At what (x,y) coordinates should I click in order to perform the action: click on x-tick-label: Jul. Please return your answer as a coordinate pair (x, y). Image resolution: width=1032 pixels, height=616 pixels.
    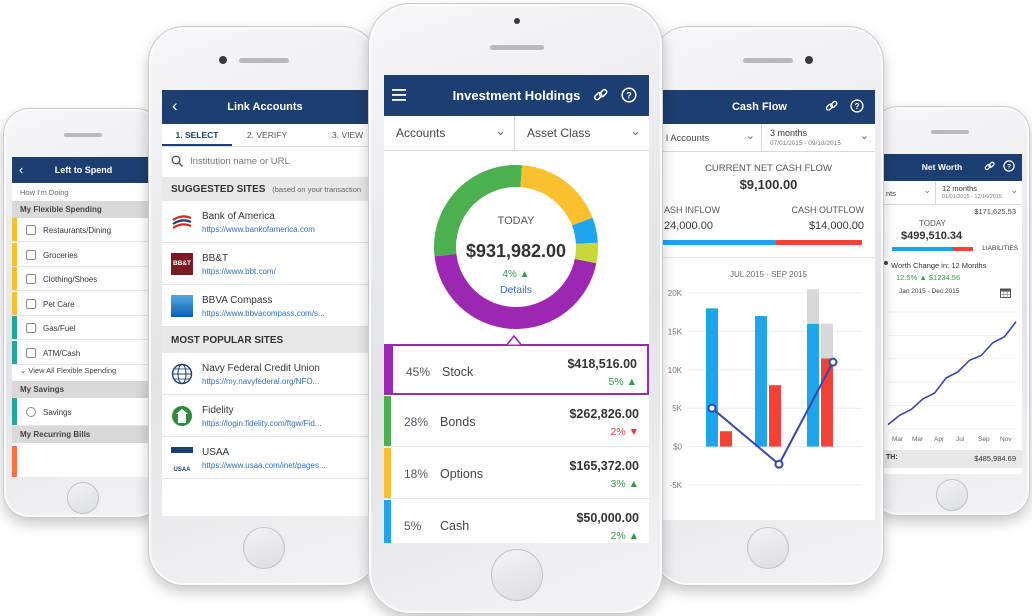
    Looking at the image, I should click on (960, 439).